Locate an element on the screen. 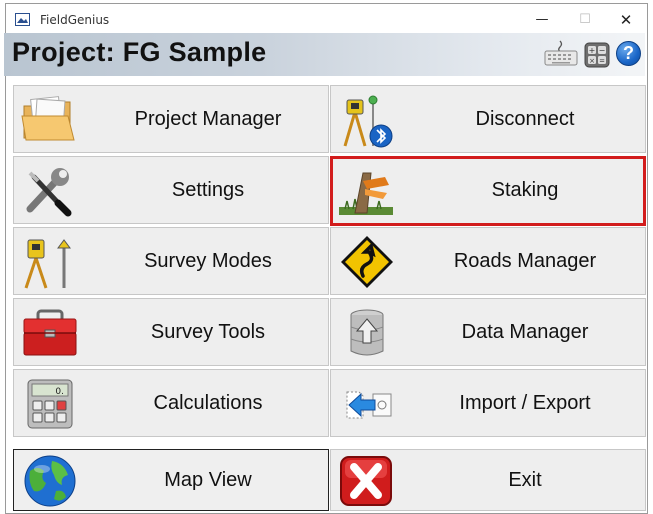 This screenshot has width=653, height=514. app-logo-icon is located at coordinates (22, 19).